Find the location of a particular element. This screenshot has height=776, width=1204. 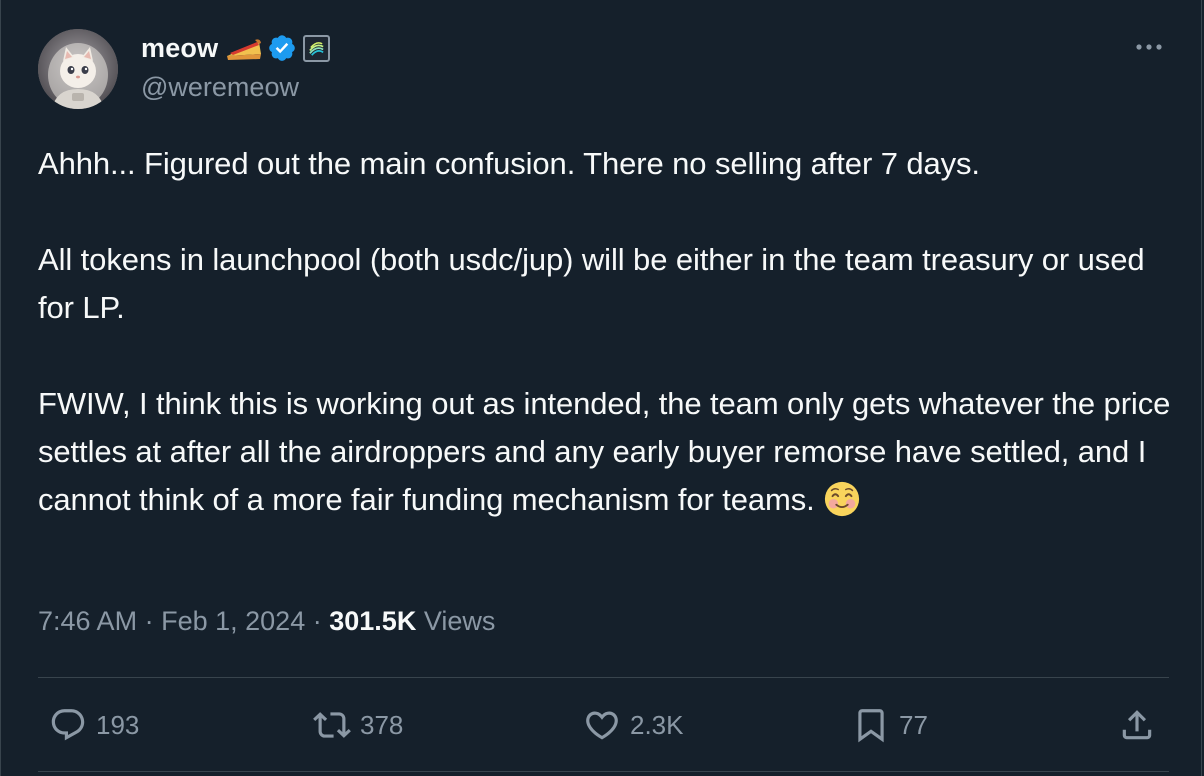

action-bar: 193 378 2.3K 77 is located at coordinates (602, 725).